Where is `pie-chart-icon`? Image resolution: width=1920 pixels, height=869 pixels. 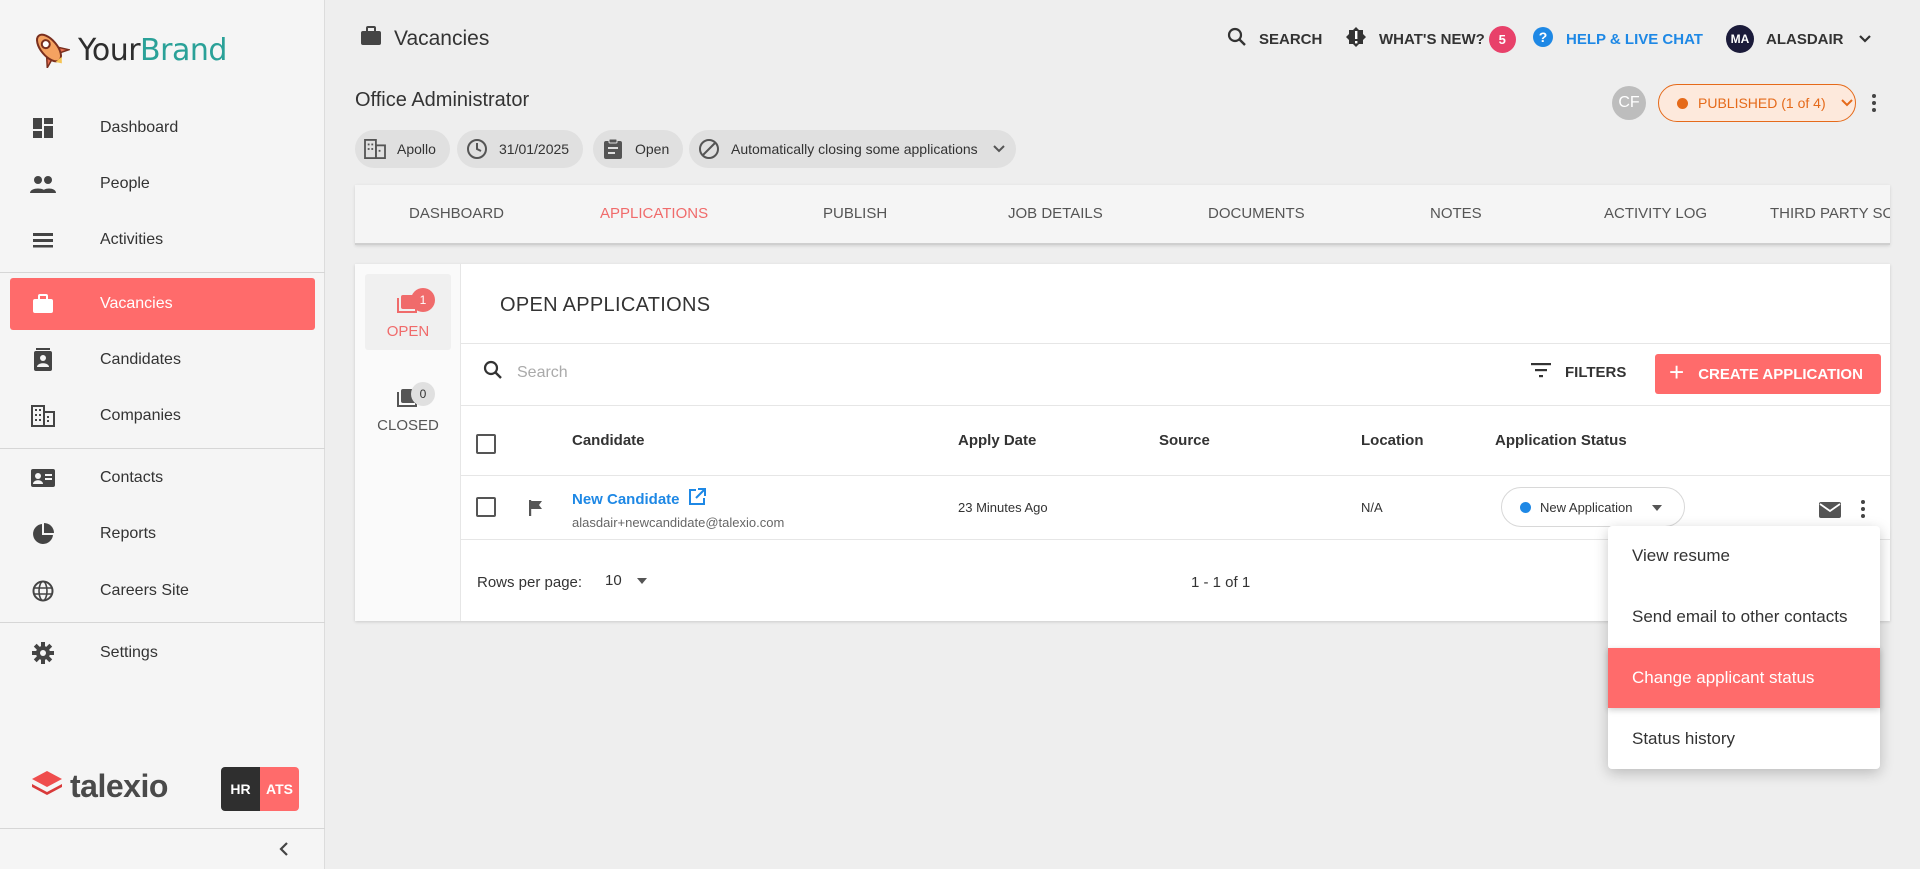
pie-chart-icon is located at coordinates (43, 534).